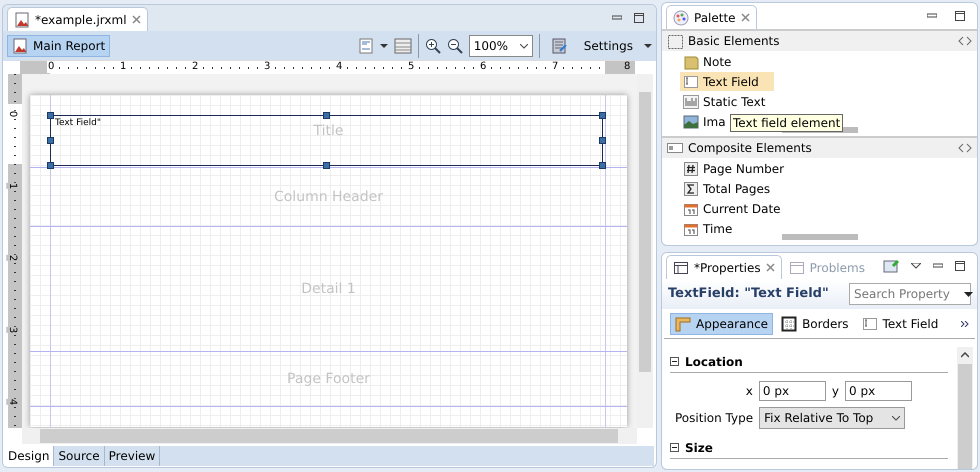 This screenshot has height=472, width=980. Describe the element at coordinates (500, 46) in the screenshot. I see `zoom-field: 100%` at that location.